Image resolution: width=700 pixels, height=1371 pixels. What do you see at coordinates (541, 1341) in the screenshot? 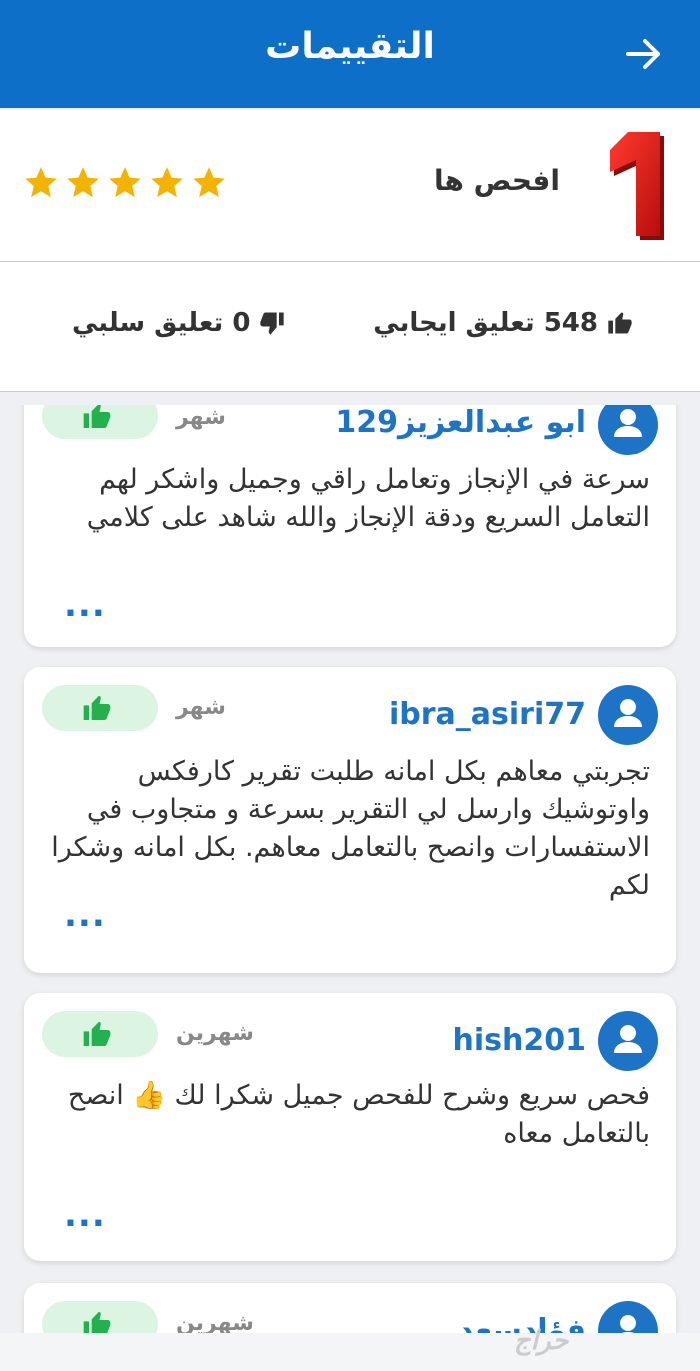
I see `watermark: حراج` at bounding box center [541, 1341].